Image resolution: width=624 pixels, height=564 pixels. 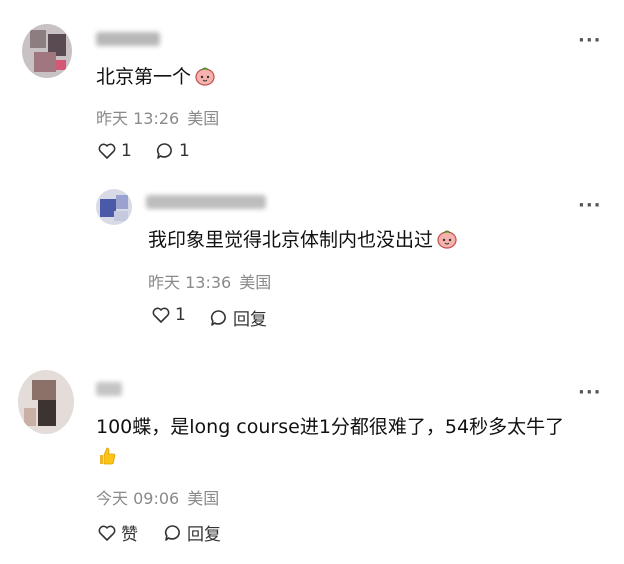 I want to click on timestamp: 今天 09:06, so click(x=138, y=498).